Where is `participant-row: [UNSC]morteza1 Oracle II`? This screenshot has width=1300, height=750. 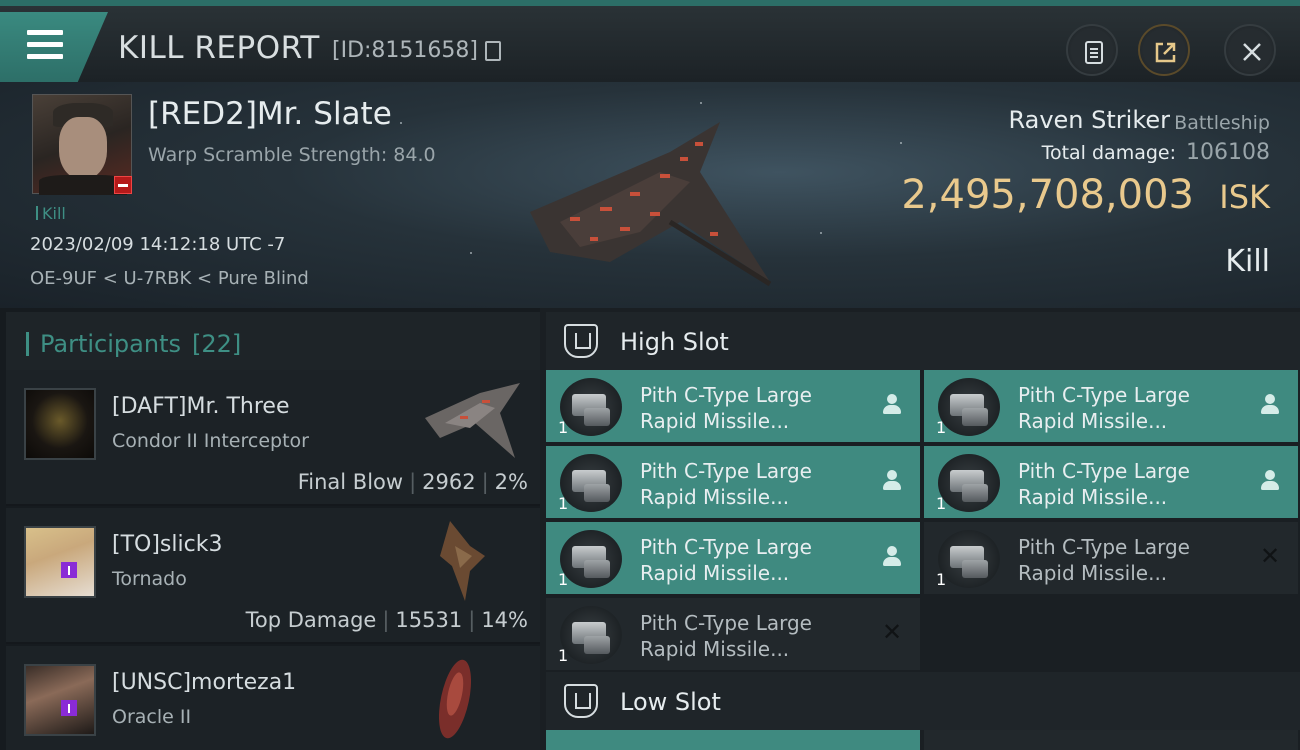 participant-row: [UNSC]morteza1 Oracle II is located at coordinates (273, 698).